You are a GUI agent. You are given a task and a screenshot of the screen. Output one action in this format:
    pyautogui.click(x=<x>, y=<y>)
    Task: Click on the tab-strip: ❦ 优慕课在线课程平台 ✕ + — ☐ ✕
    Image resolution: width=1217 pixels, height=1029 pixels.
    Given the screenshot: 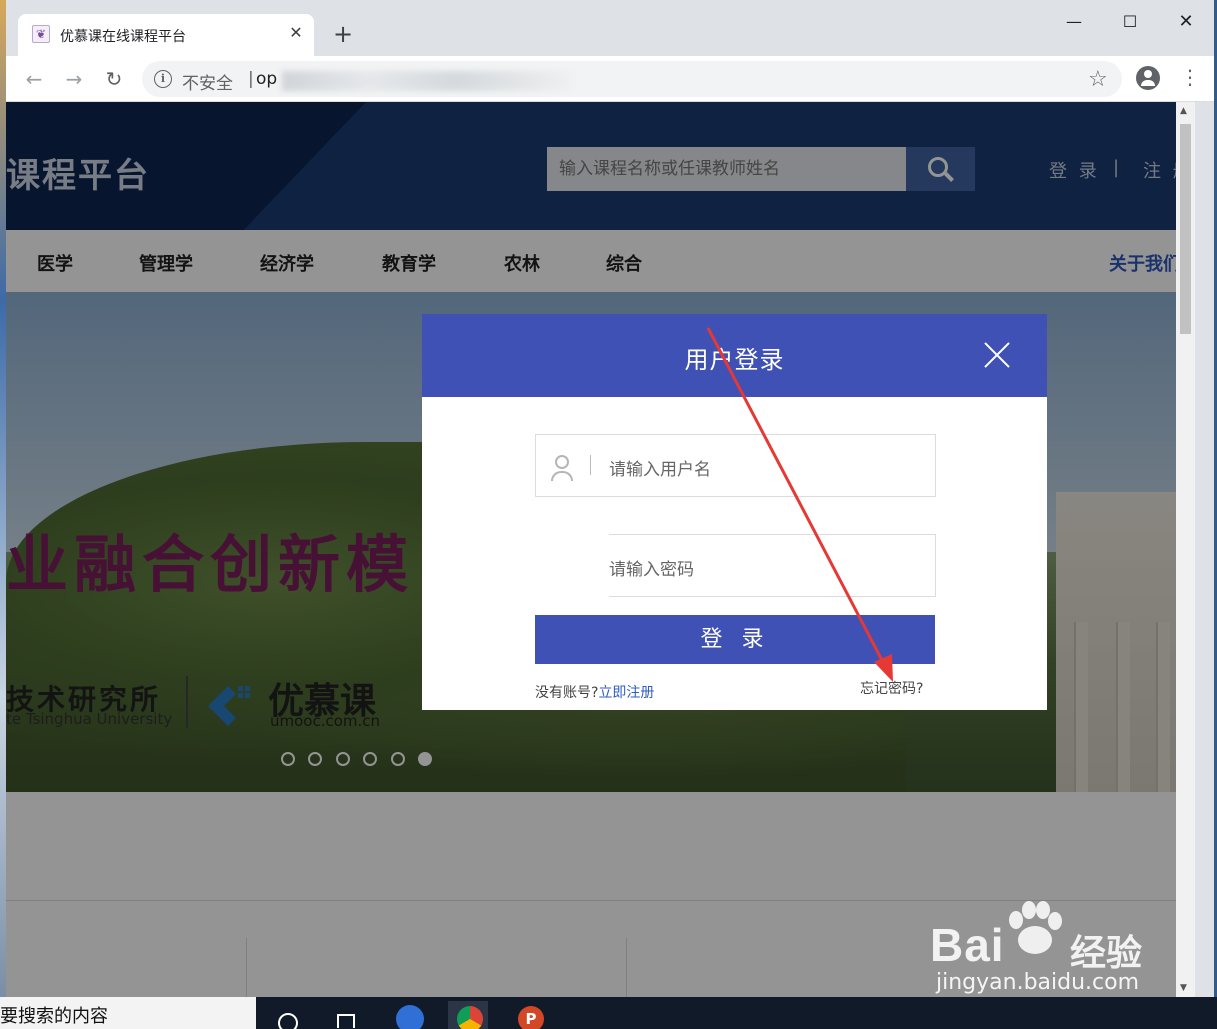 What is the action you would take?
    pyautogui.click(x=610, y=28)
    